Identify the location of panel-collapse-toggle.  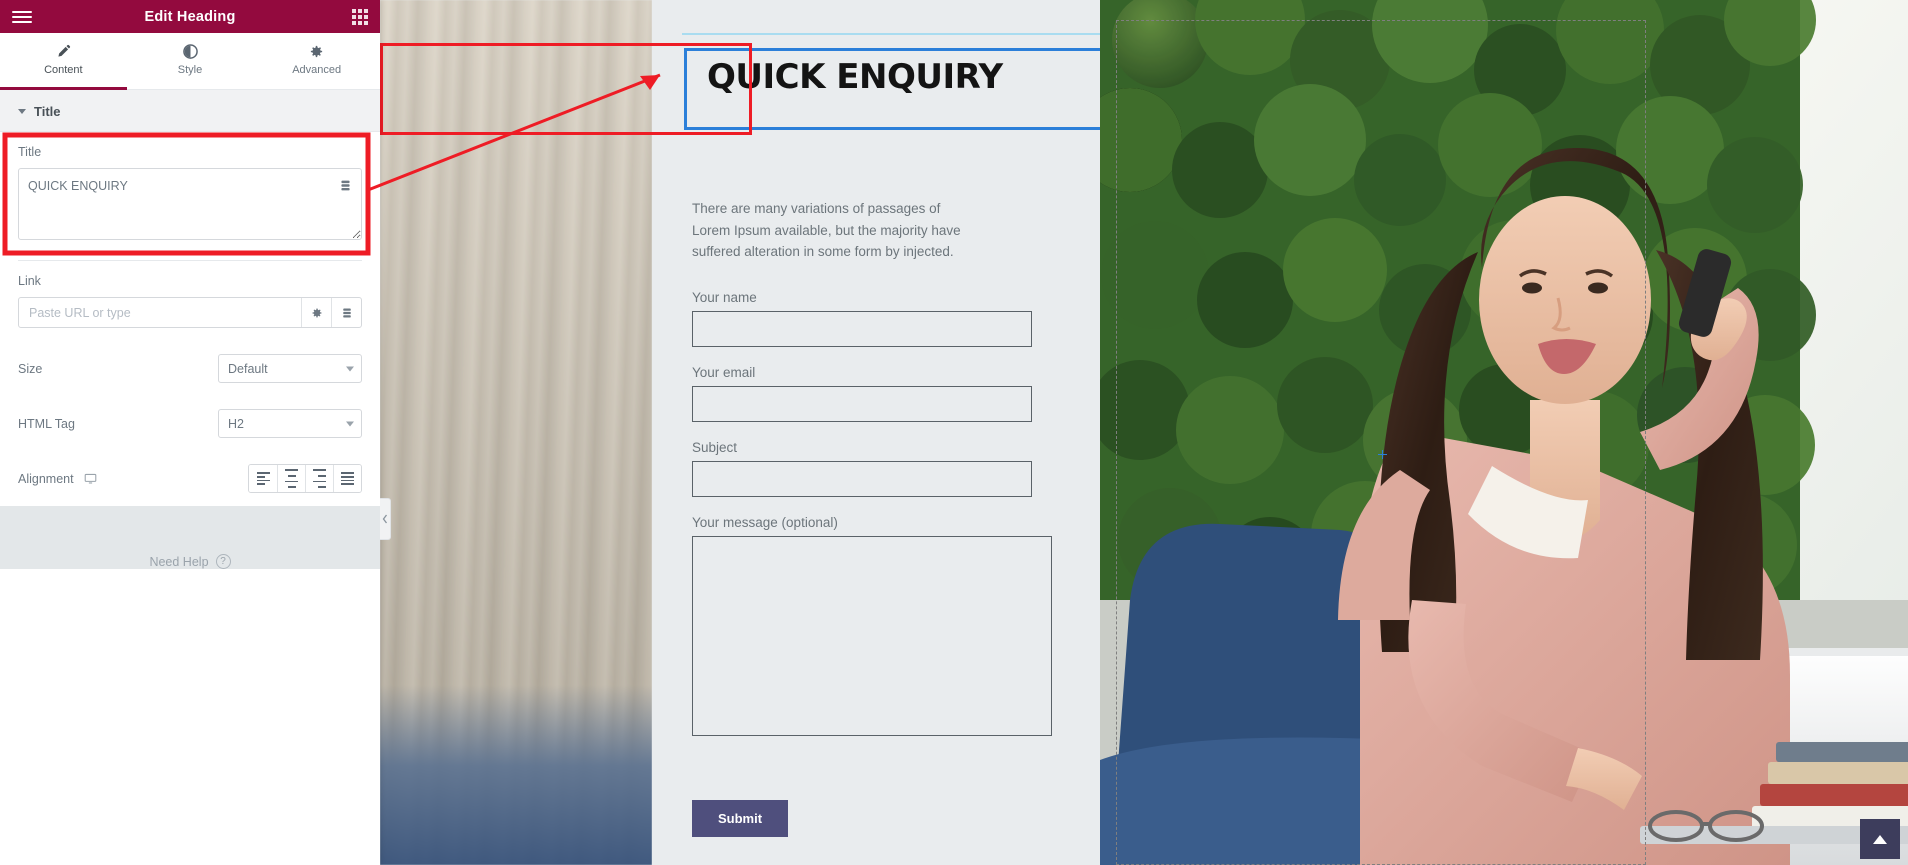
(385, 519).